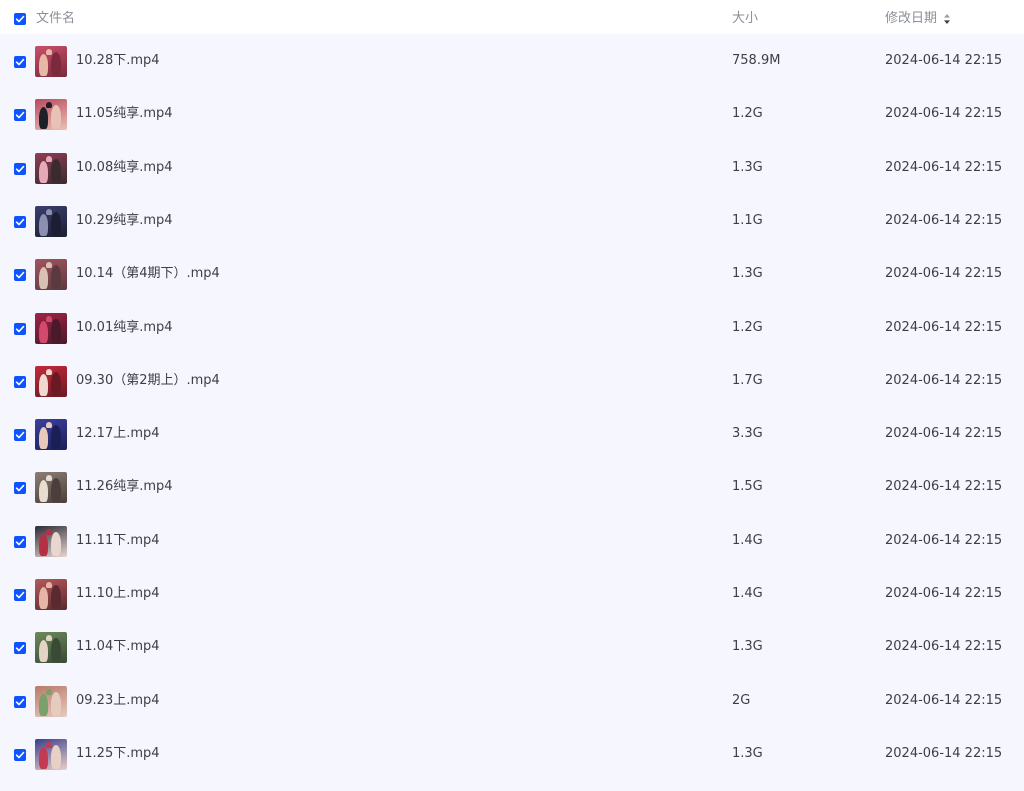  Describe the element at coordinates (756, 60) in the screenshot. I see `file-size: 758.9M` at that location.